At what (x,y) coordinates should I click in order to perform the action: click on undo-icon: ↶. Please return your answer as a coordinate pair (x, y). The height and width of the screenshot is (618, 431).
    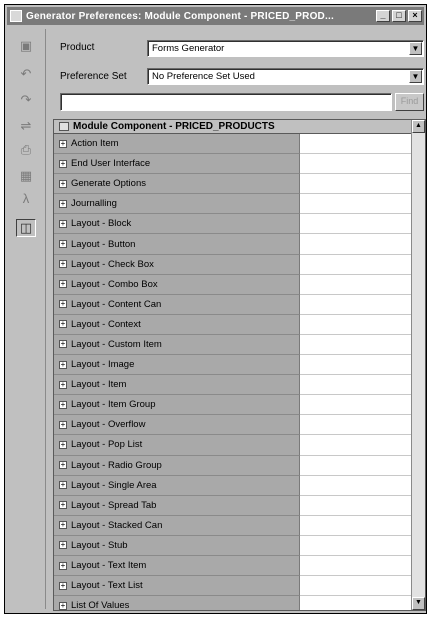
    Looking at the image, I should click on (26, 74).